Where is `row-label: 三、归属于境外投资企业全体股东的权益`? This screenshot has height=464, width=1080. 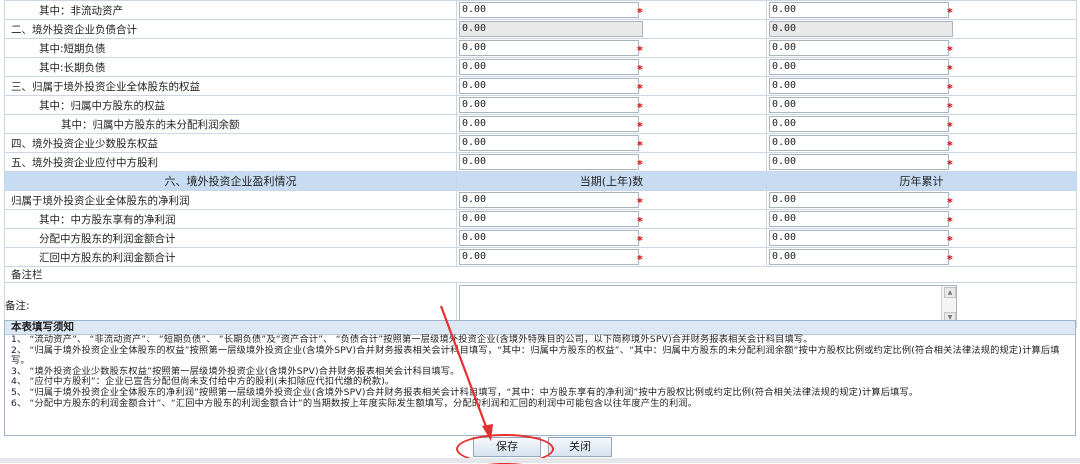 row-label: 三、归属于境外投资企业全体股东的权益 is located at coordinates (230, 86).